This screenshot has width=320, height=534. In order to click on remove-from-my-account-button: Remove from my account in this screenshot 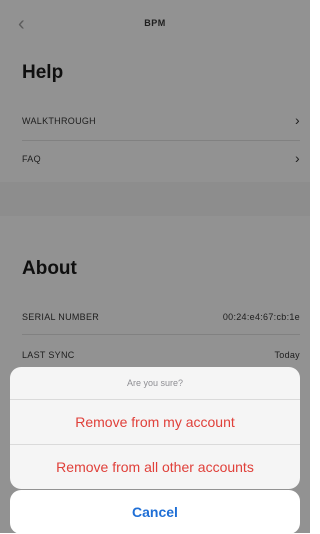, I will do `click(155, 422)`.